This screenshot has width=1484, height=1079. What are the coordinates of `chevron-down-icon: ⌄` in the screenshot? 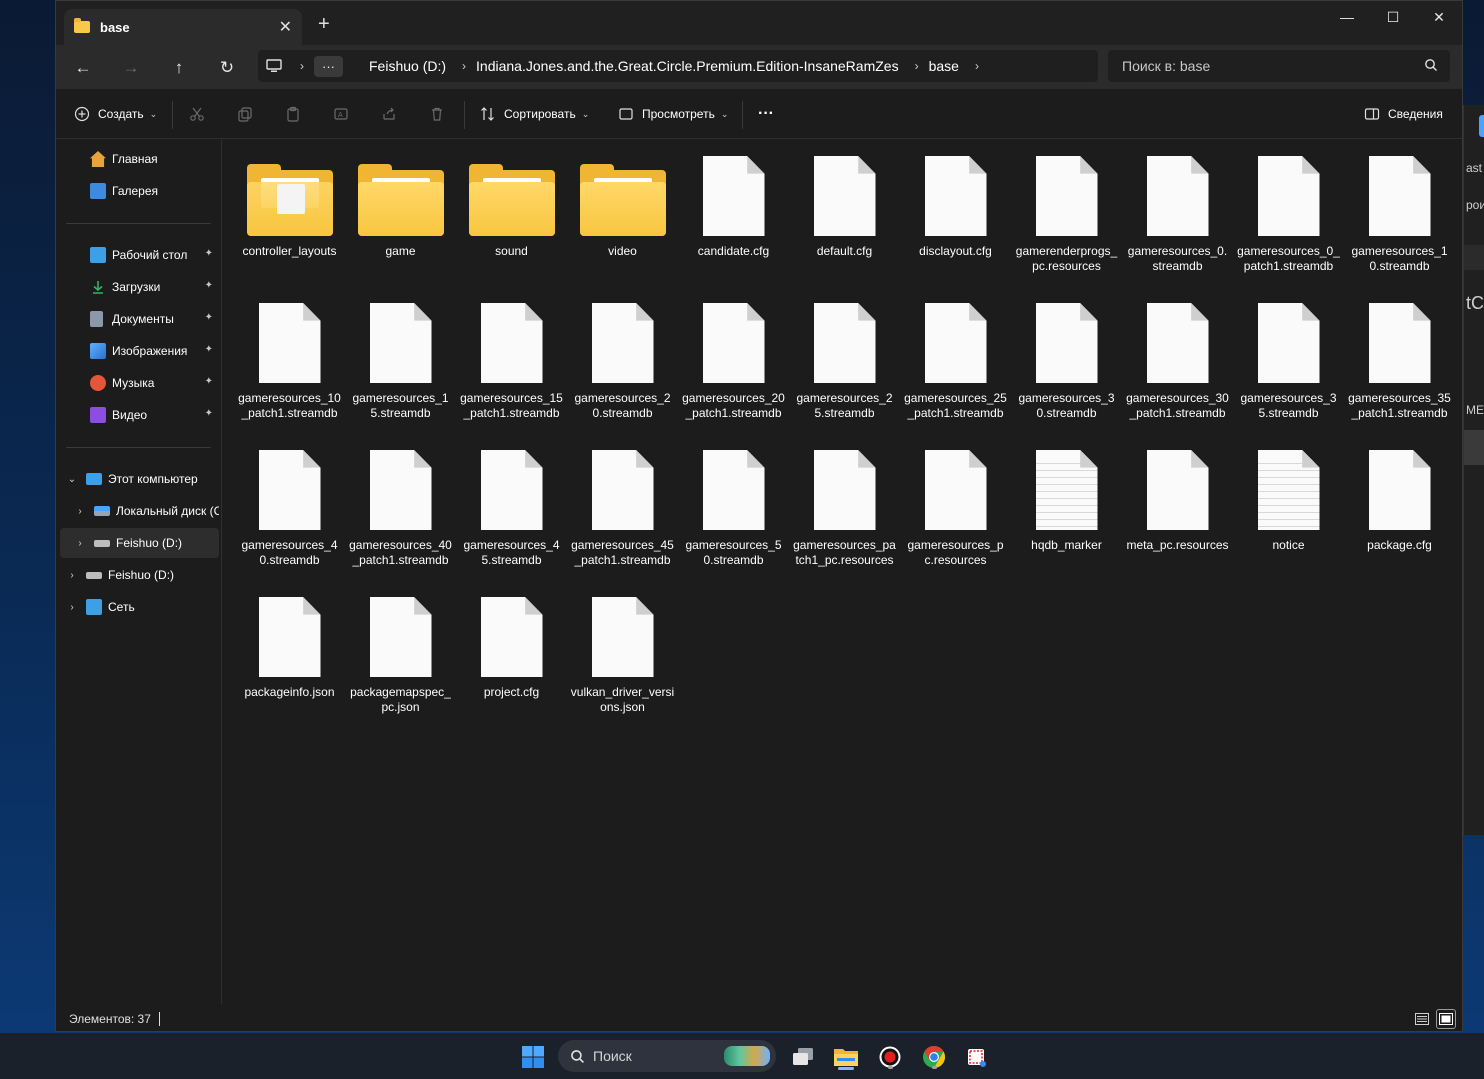 It's located at (72, 479).